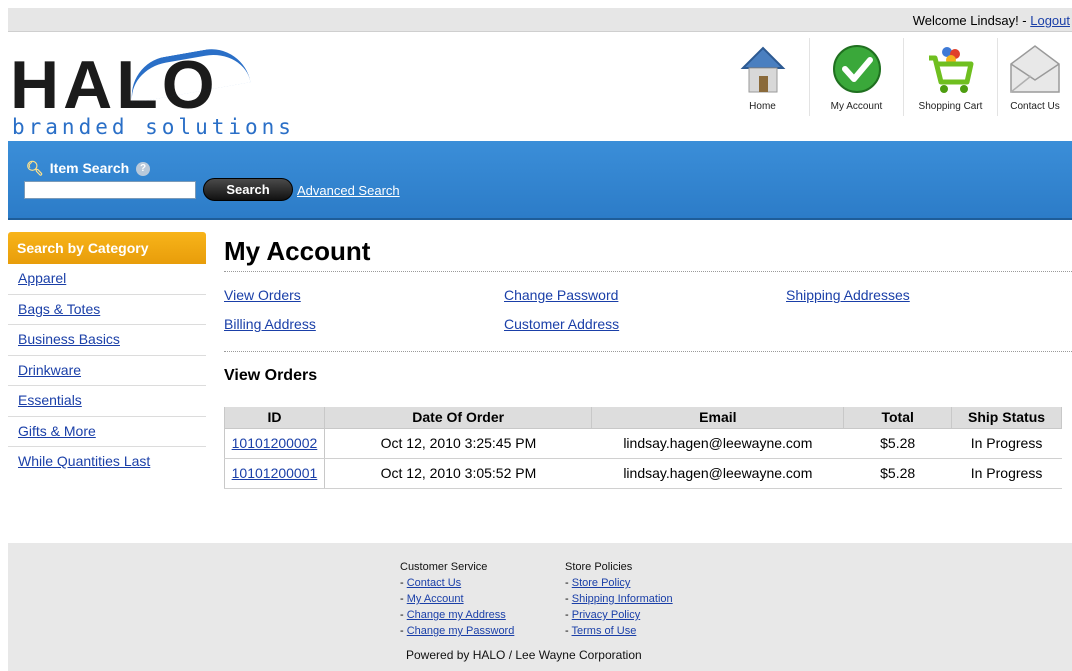  Describe the element at coordinates (971, 20) in the screenshot. I see `welcome-text: Welcome Lindsay! -` at that location.